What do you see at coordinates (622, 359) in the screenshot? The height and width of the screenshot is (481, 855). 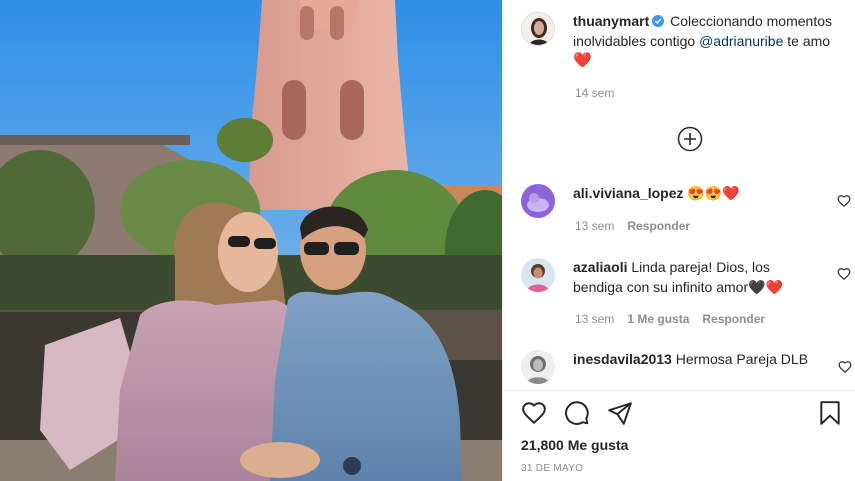 I see `comment-username: inesdavila2013` at bounding box center [622, 359].